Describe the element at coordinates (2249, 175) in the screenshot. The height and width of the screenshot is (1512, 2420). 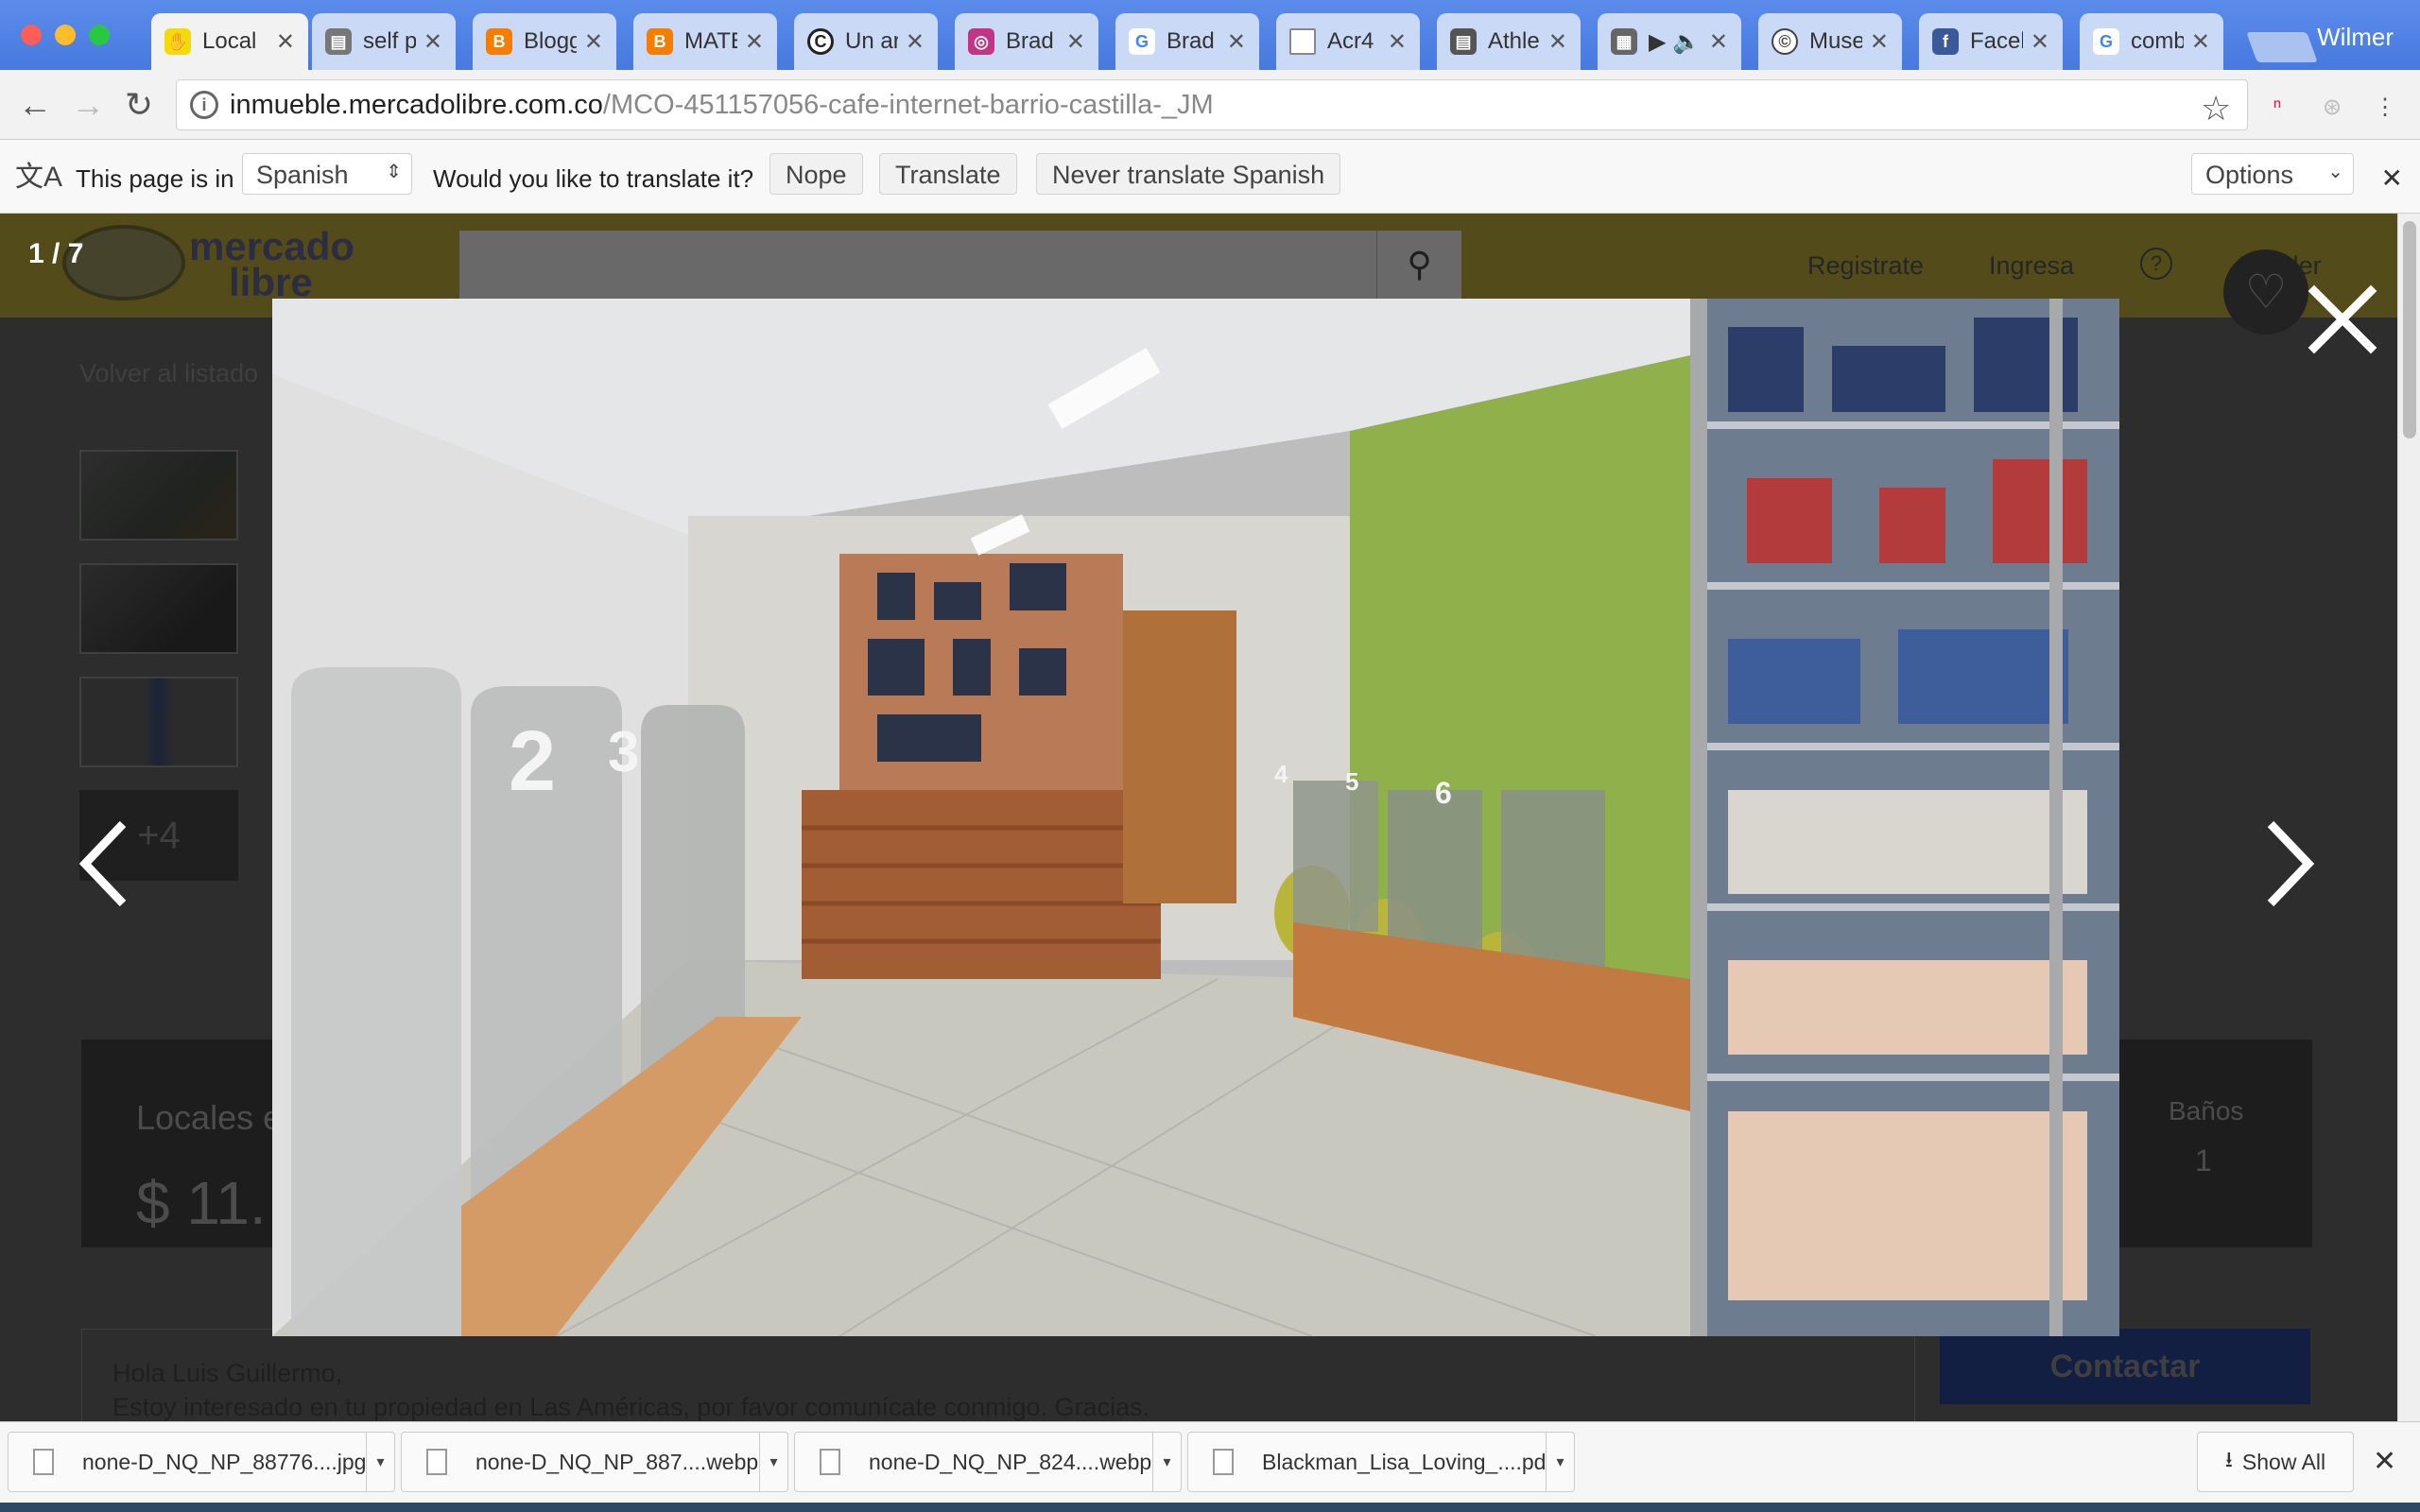
I see `options-label: Options` at that location.